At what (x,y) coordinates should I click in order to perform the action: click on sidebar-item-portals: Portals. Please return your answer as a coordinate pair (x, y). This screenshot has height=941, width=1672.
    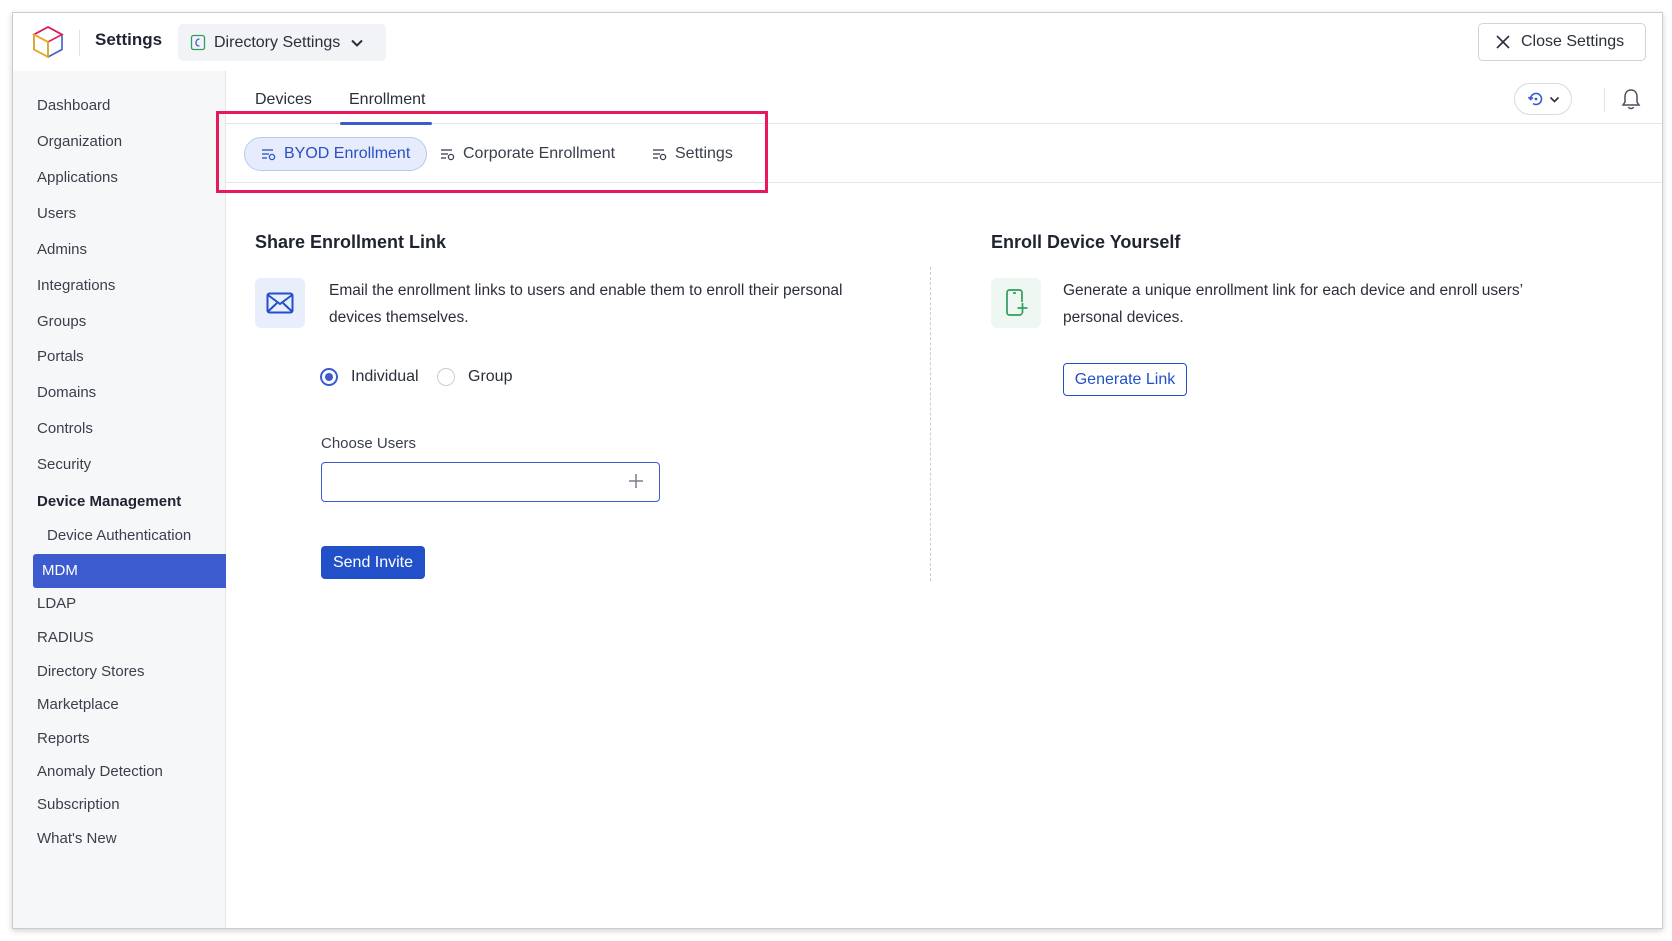
    Looking at the image, I should click on (60, 356).